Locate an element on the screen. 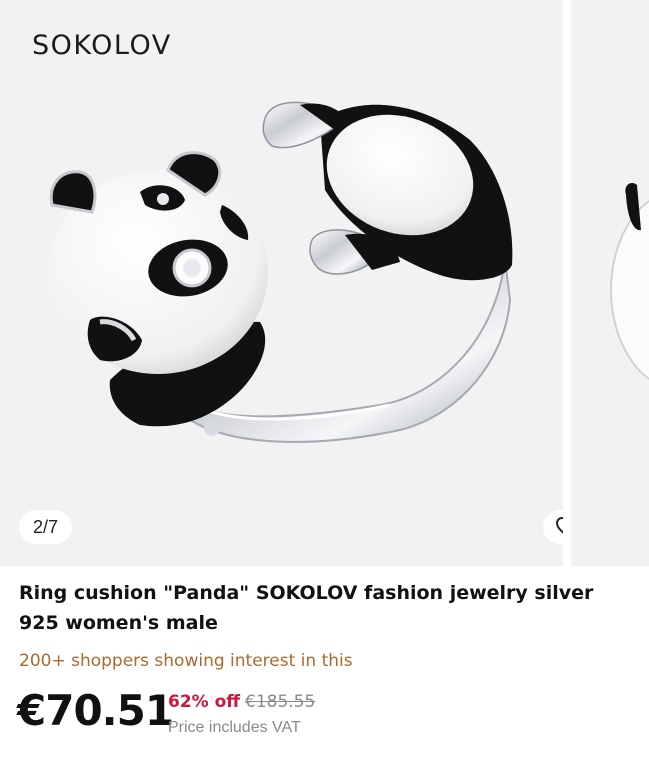  image-counter: 2/7 is located at coordinates (46, 527).